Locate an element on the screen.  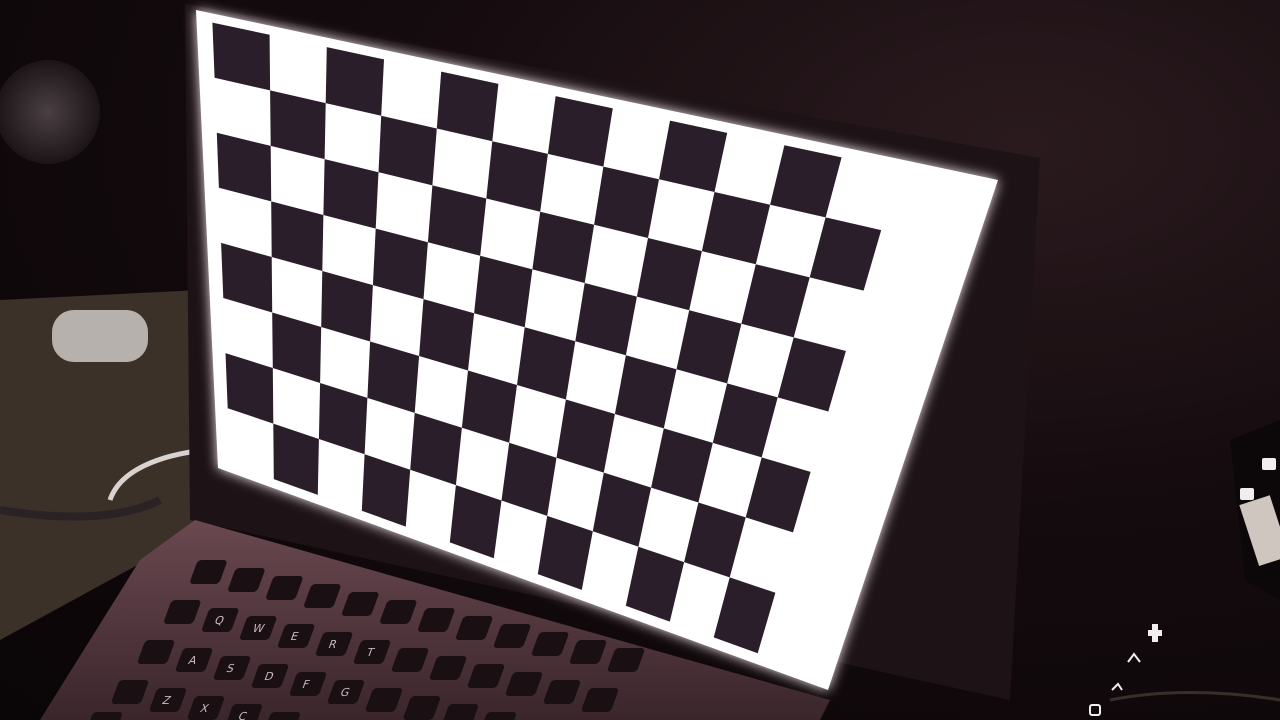
arrow-icon is located at coordinates (1117, 686).